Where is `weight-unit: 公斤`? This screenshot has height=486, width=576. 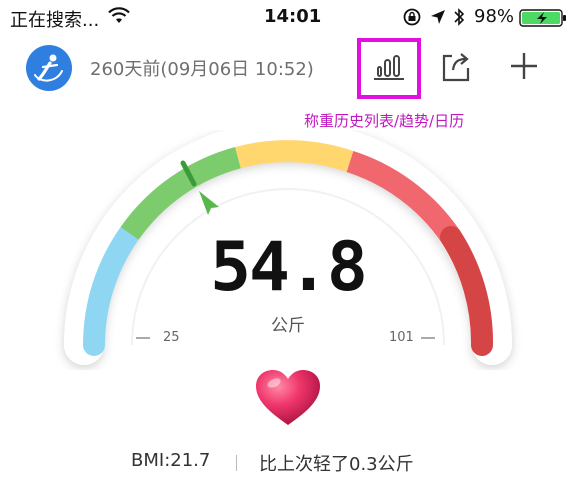 weight-unit: 公斤 is located at coordinates (288, 326).